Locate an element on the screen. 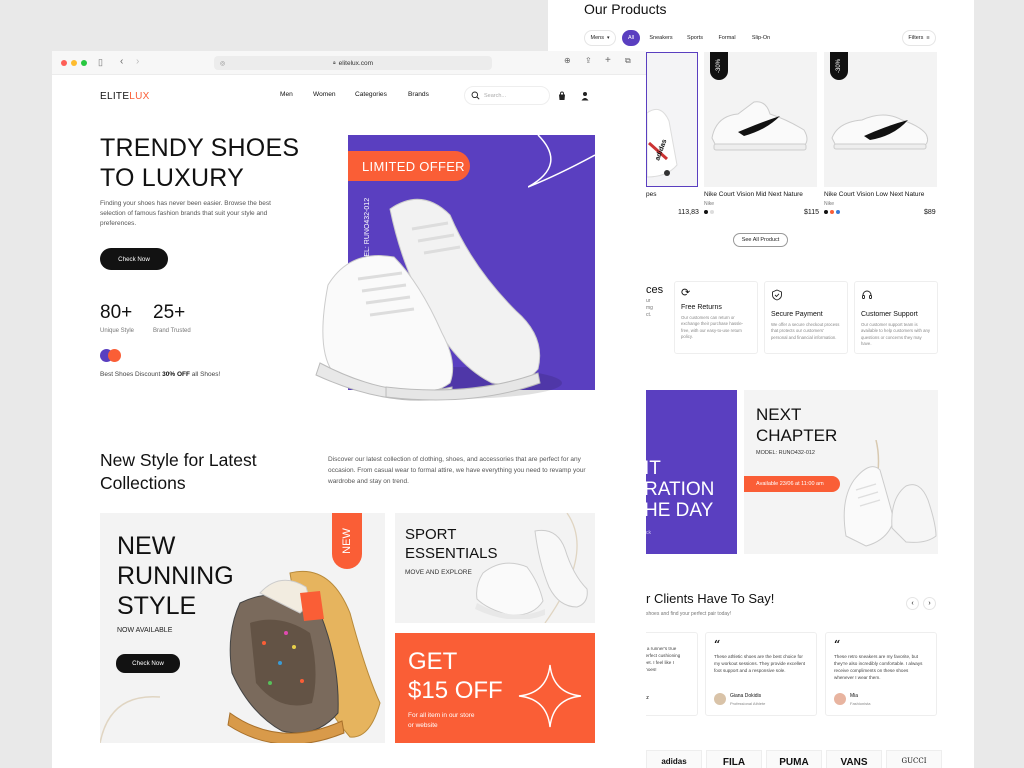  product-price-partial: 113,83 is located at coordinates (688, 212).